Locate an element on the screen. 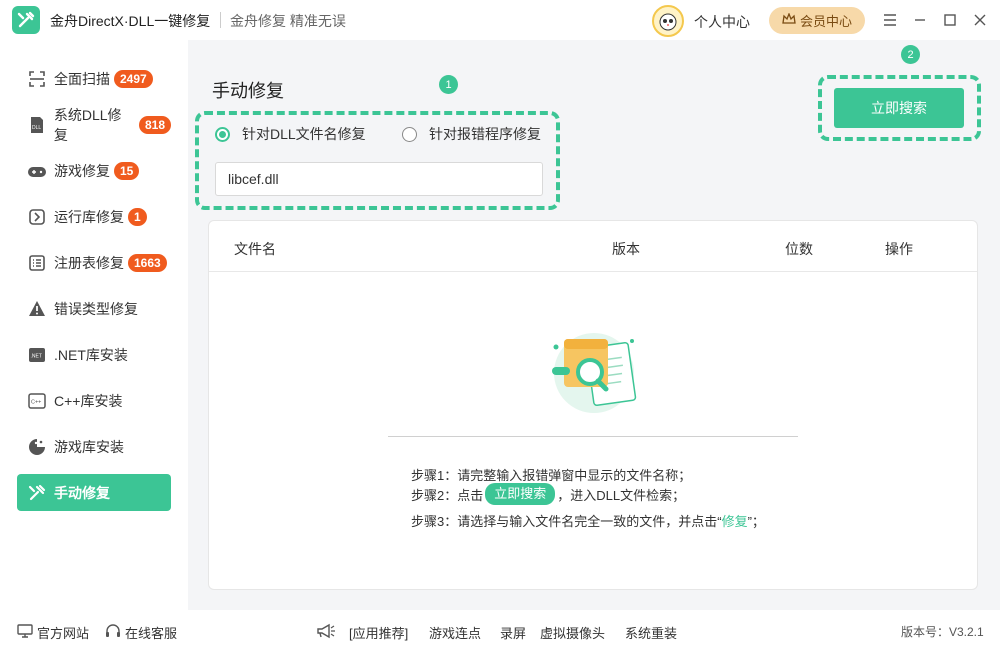 This screenshot has width=1000, height=650. instruction-step-3: 步骤3：请选择与输入文件名完全一致的文件，并点击“ 修复”； is located at coordinates (588, 520).